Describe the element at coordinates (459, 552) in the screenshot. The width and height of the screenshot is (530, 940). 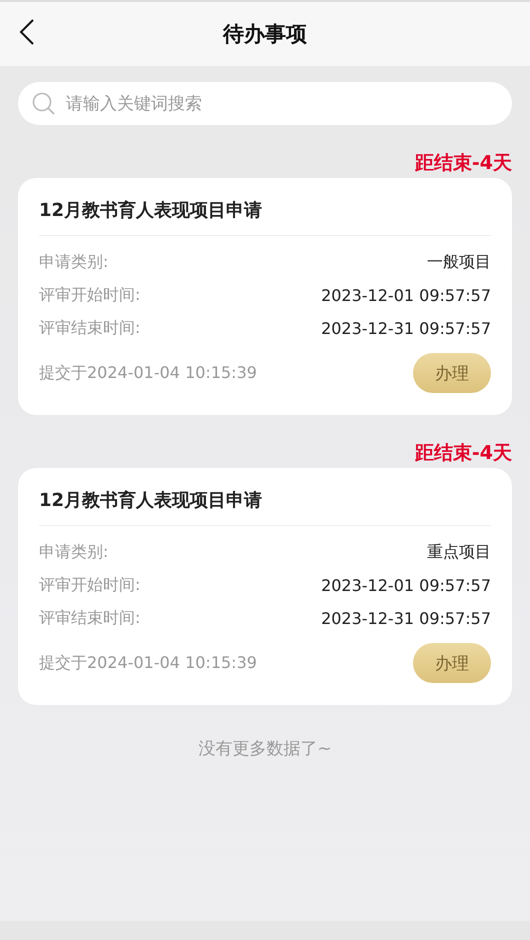
I see `field-value: 重点项目` at that location.